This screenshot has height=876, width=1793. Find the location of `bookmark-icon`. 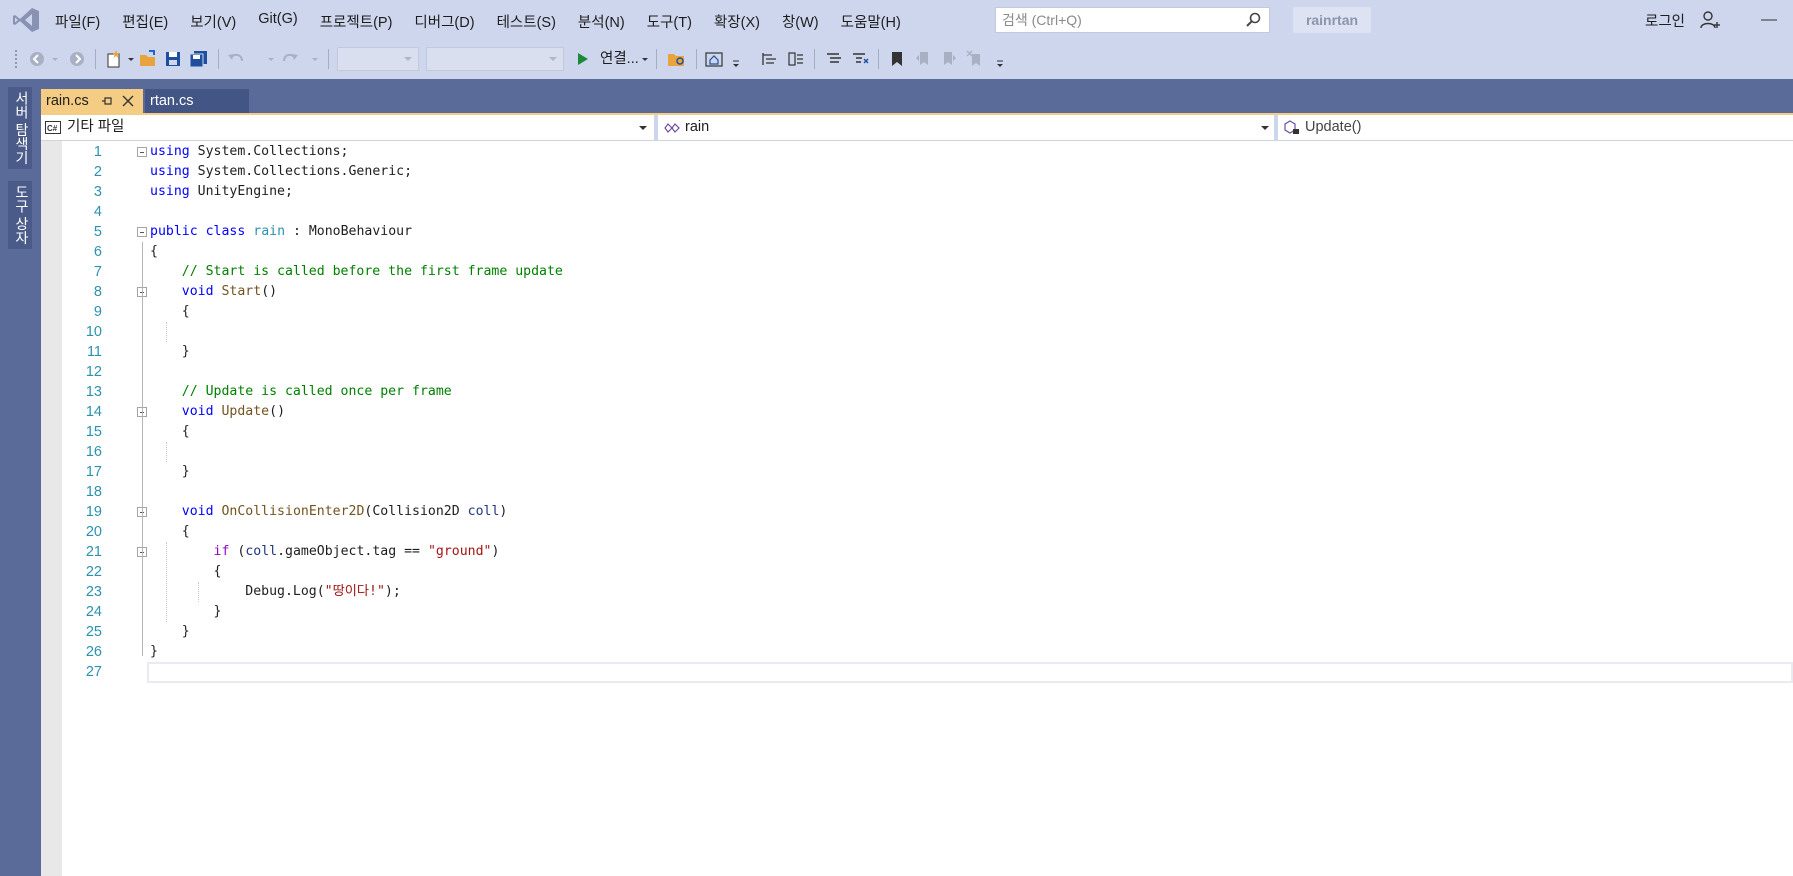

bookmark-icon is located at coordinates (897, 59).